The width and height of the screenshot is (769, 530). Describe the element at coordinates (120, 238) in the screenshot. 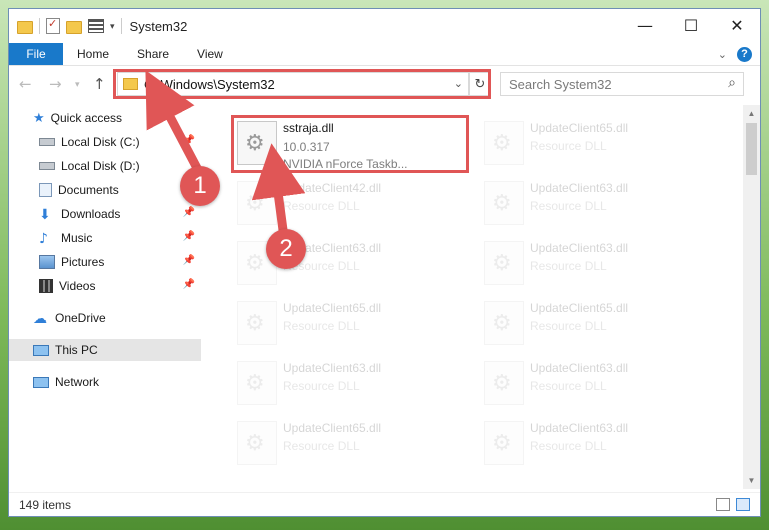

I see `sidebar-item-music: ♪ Music 📌` at that location.